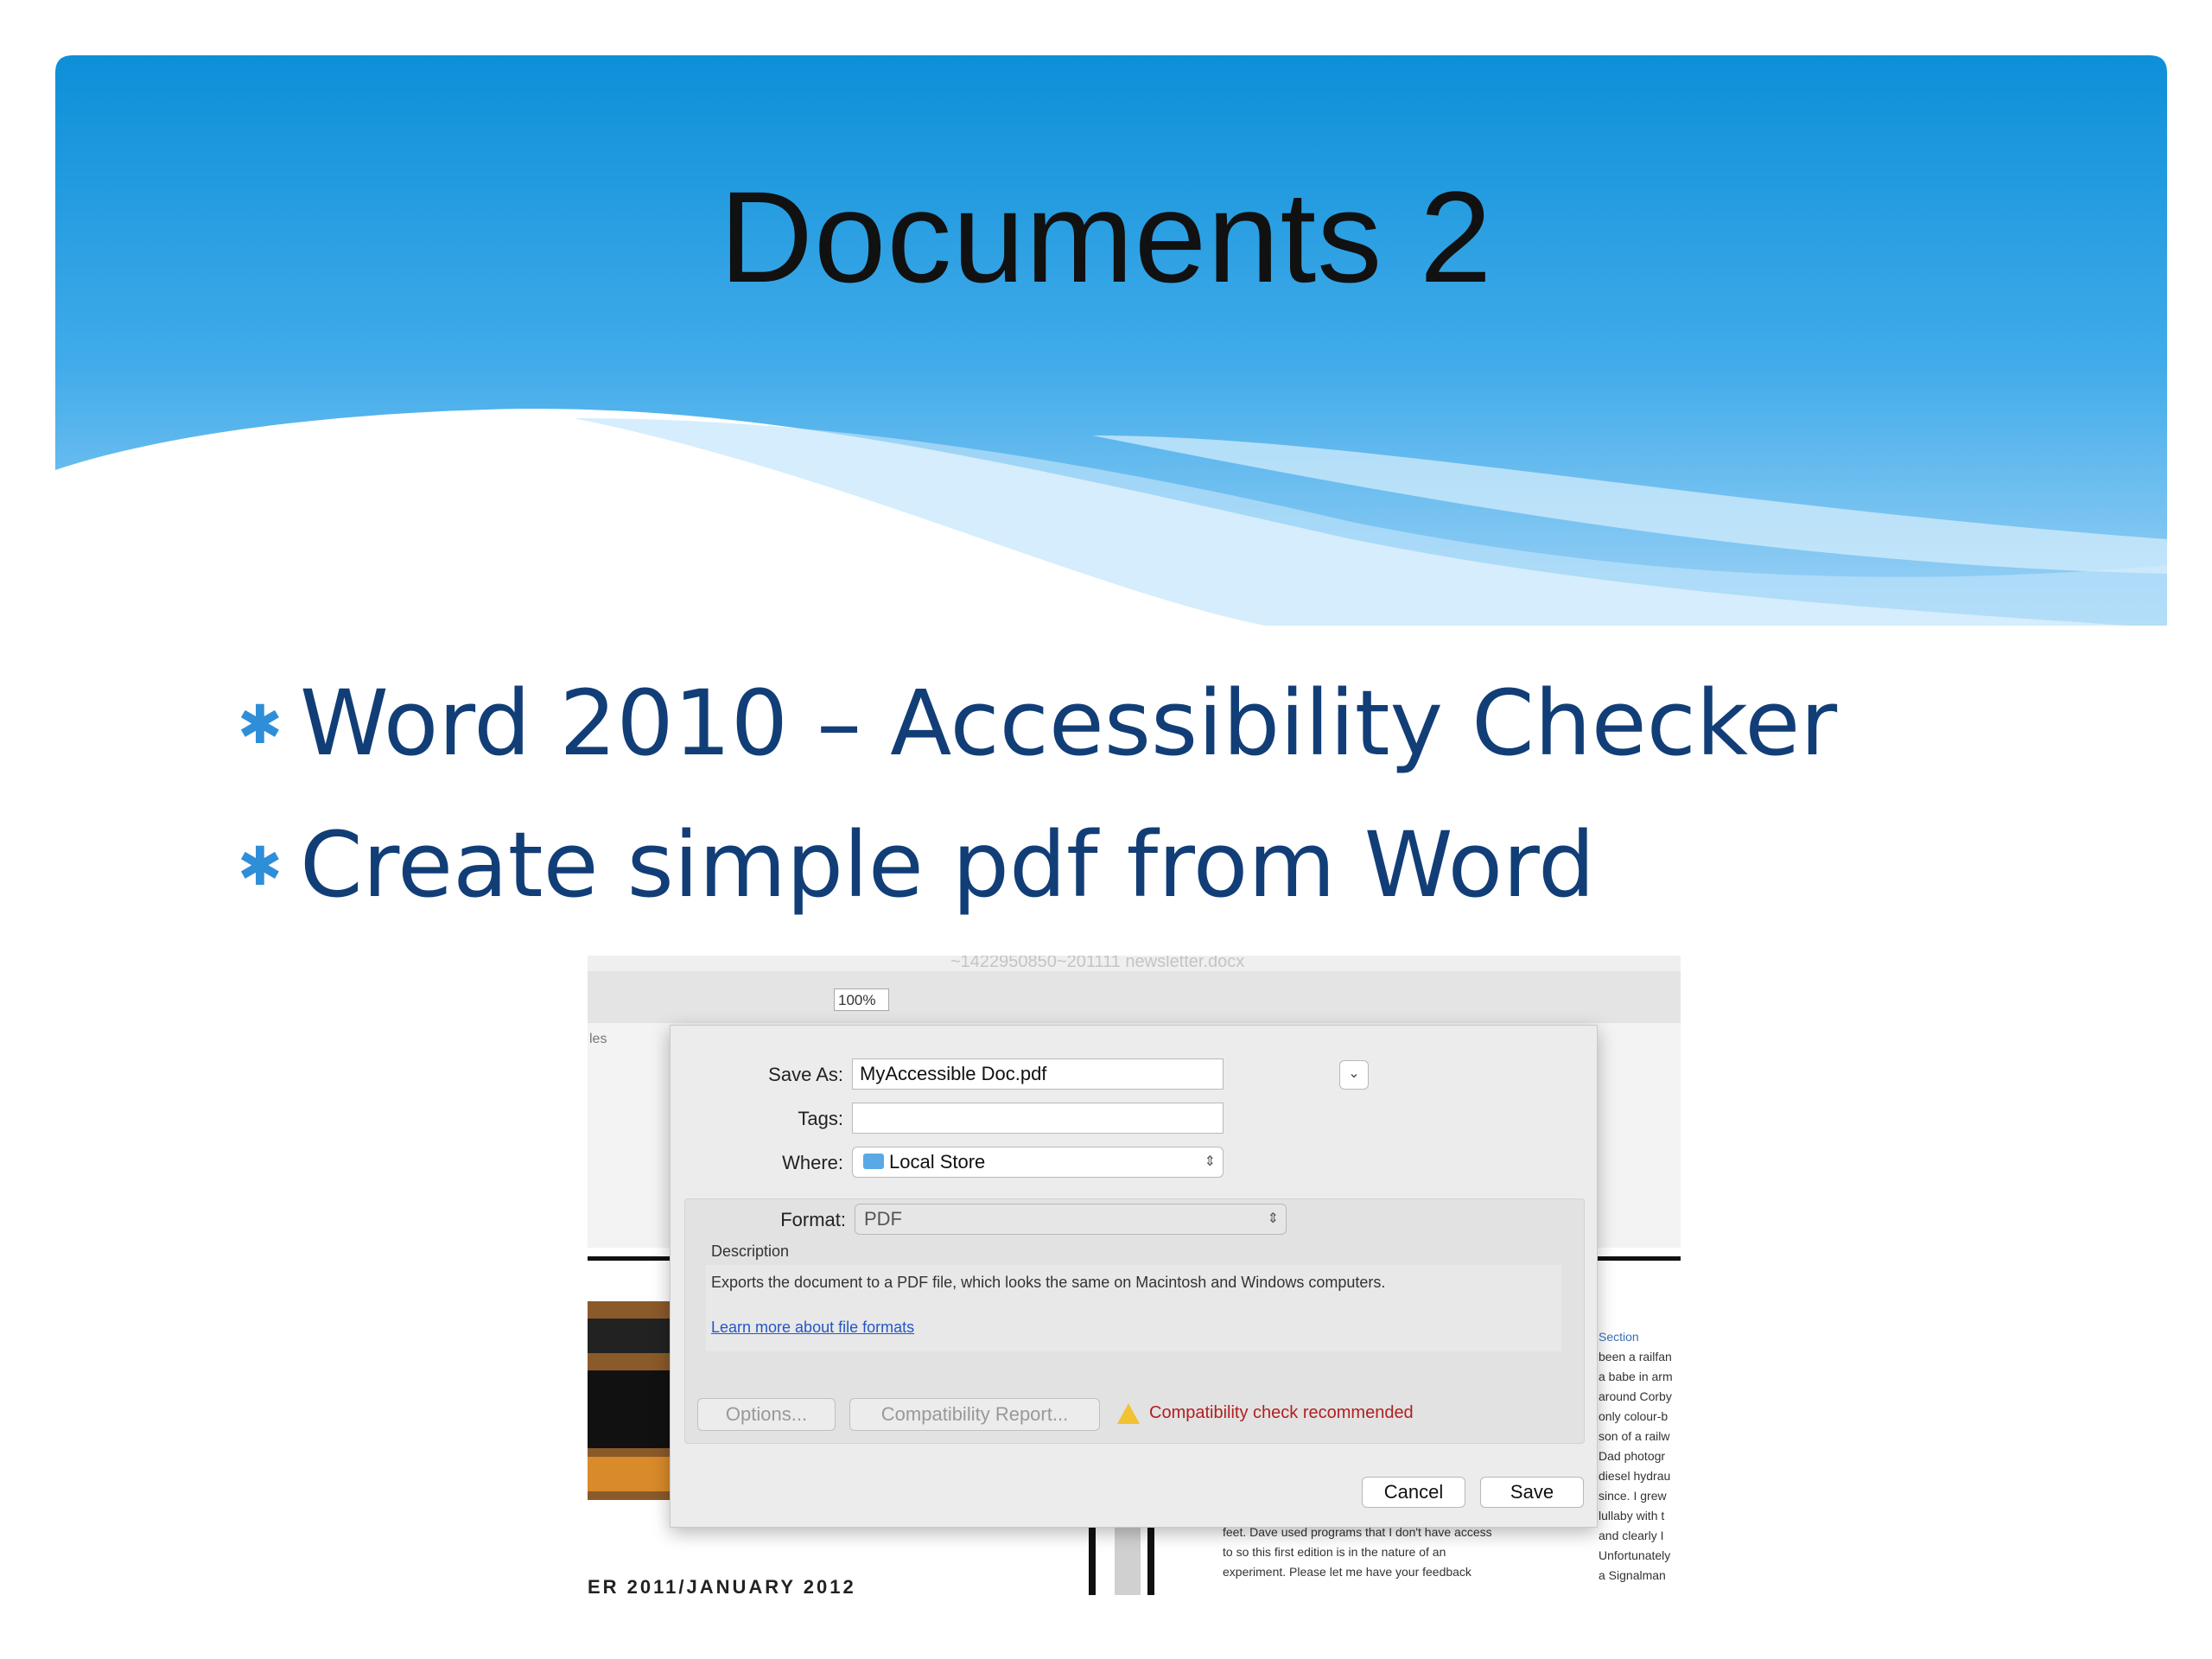 Image resolution: width=2212 pixels, height=1659 pixels. Describe the element at coordinates (1532, 1492) in the screenshot. I see `save-button: Save` at that location.